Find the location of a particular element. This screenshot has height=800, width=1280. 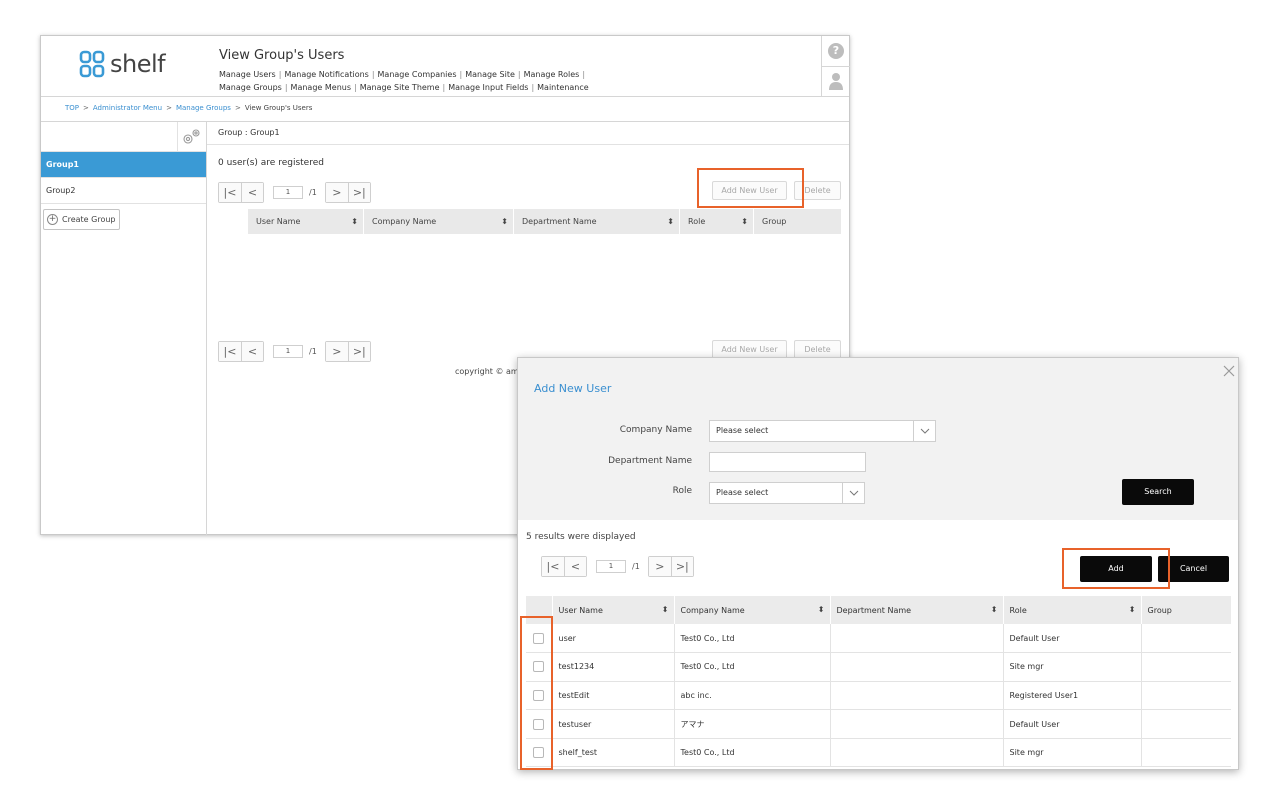

nav-manage-site-theme: Manage Site Theme is located at coordinates (400, 87).